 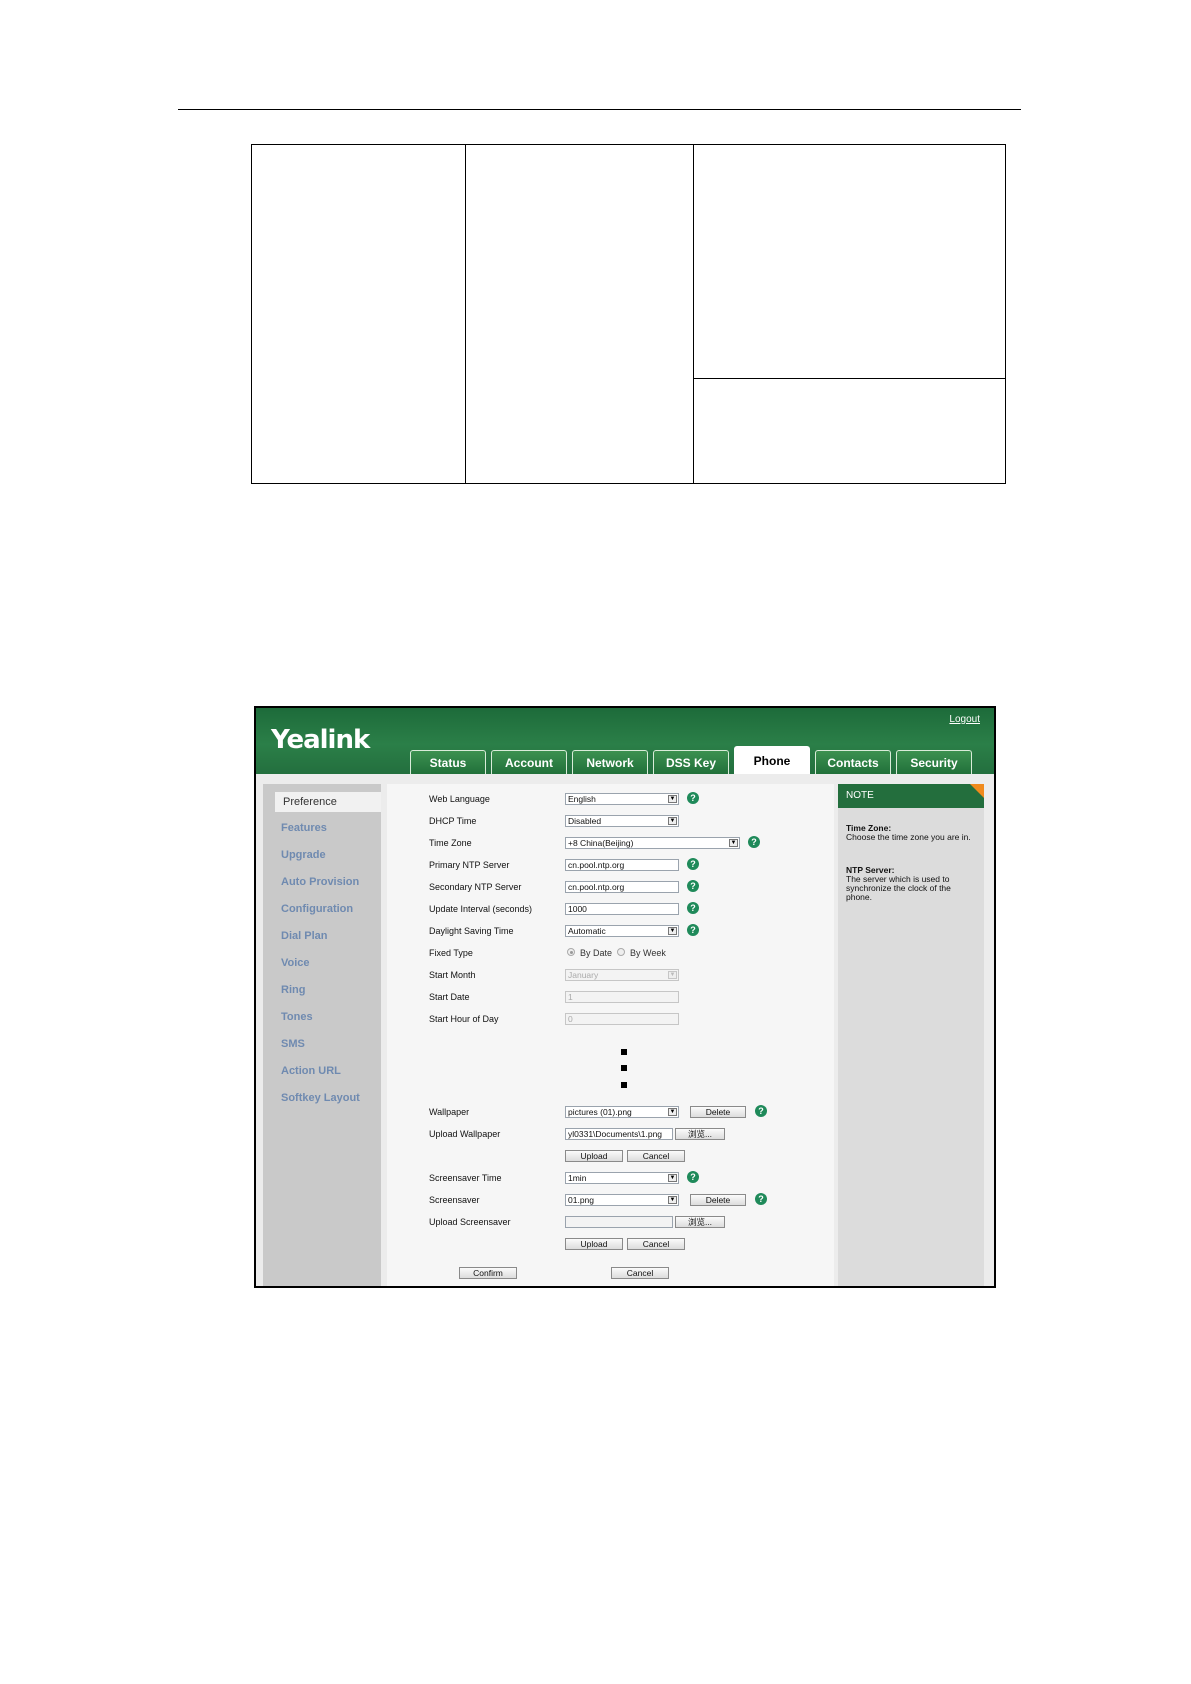 I want to click on dhcp-time-label: DHCP Time, so click(x=453, y=821).